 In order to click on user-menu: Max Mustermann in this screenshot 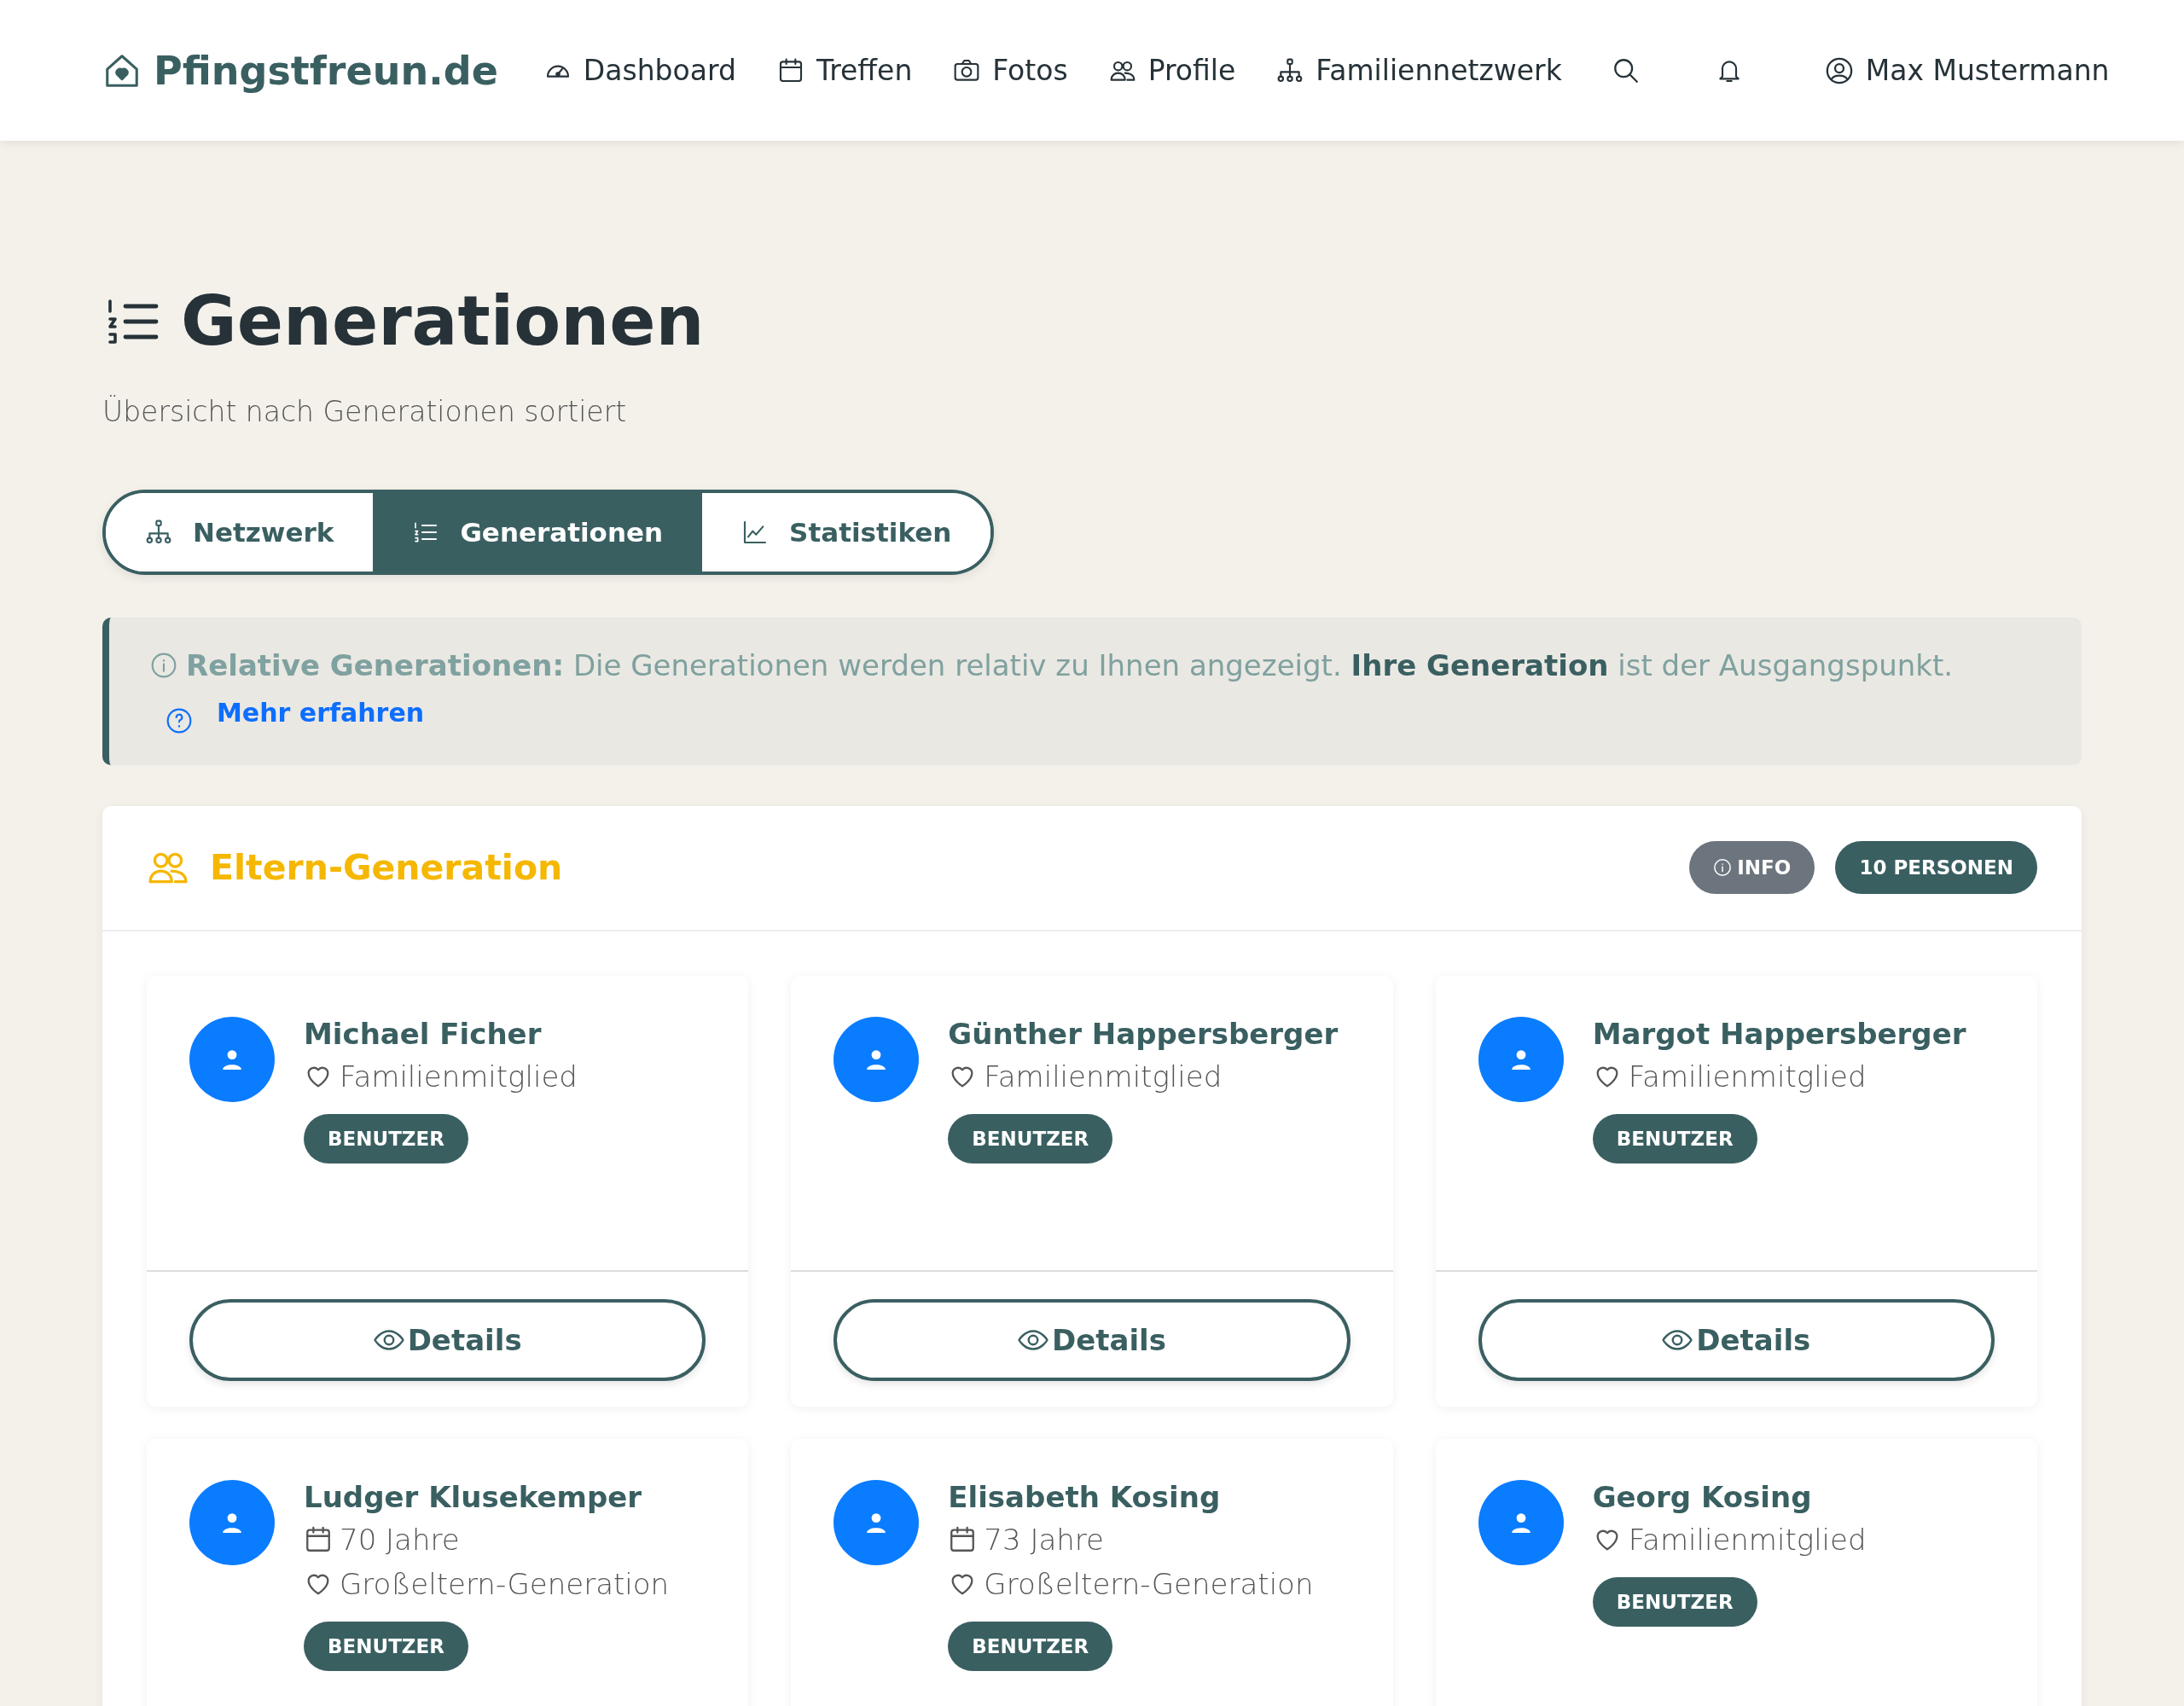, I will do `click(1967, 70)`.